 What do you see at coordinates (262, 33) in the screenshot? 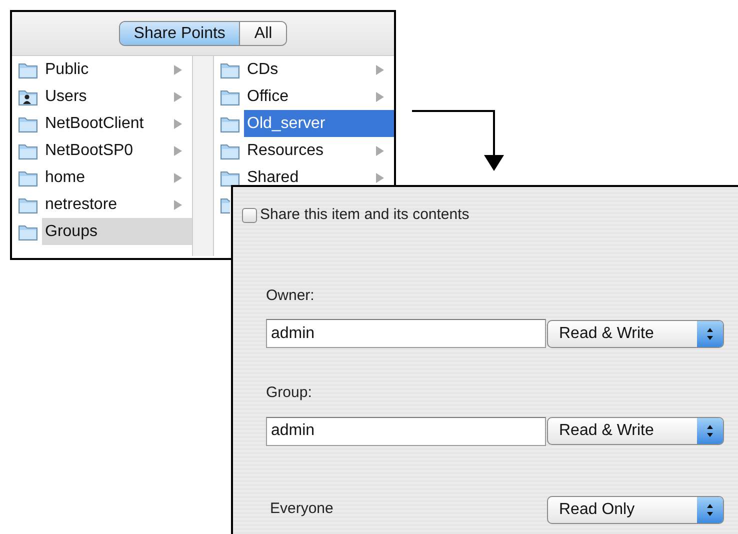
I see `segment-tab: All` at bounding box center [262, 33].